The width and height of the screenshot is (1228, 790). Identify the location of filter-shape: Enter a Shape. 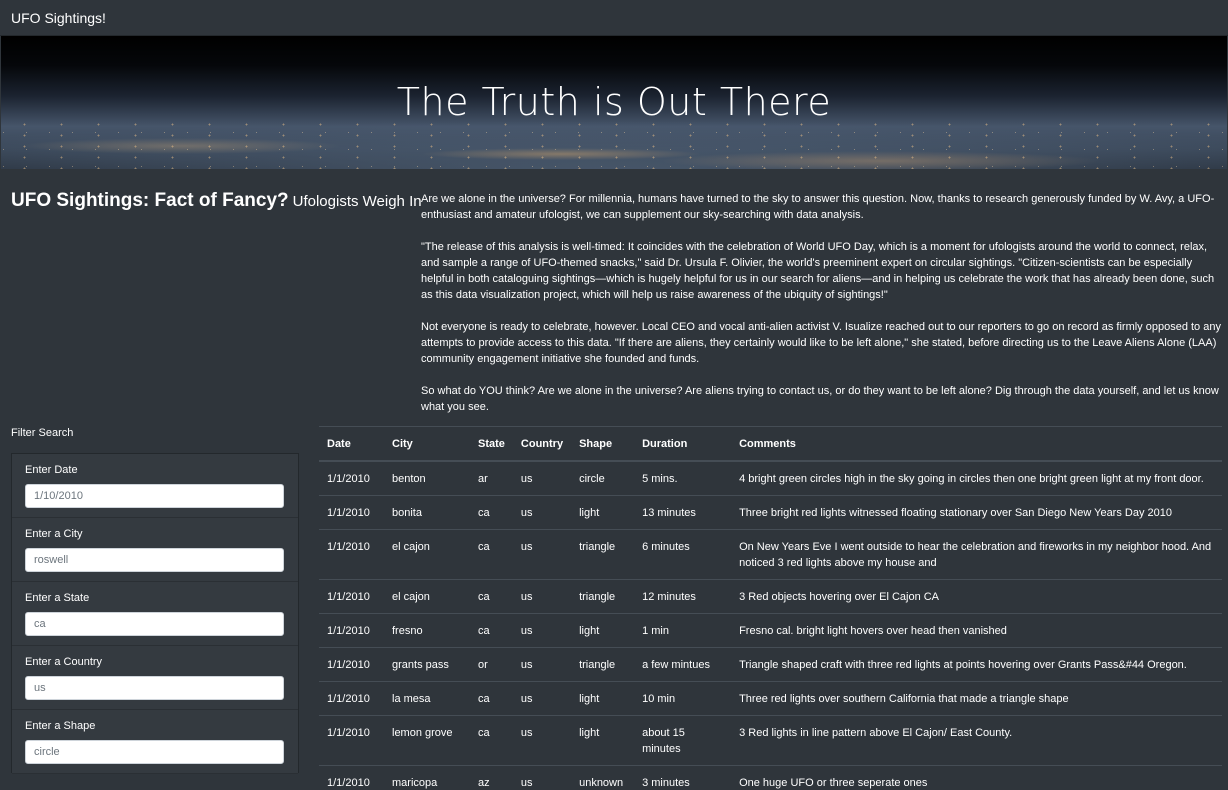
(155, 742).